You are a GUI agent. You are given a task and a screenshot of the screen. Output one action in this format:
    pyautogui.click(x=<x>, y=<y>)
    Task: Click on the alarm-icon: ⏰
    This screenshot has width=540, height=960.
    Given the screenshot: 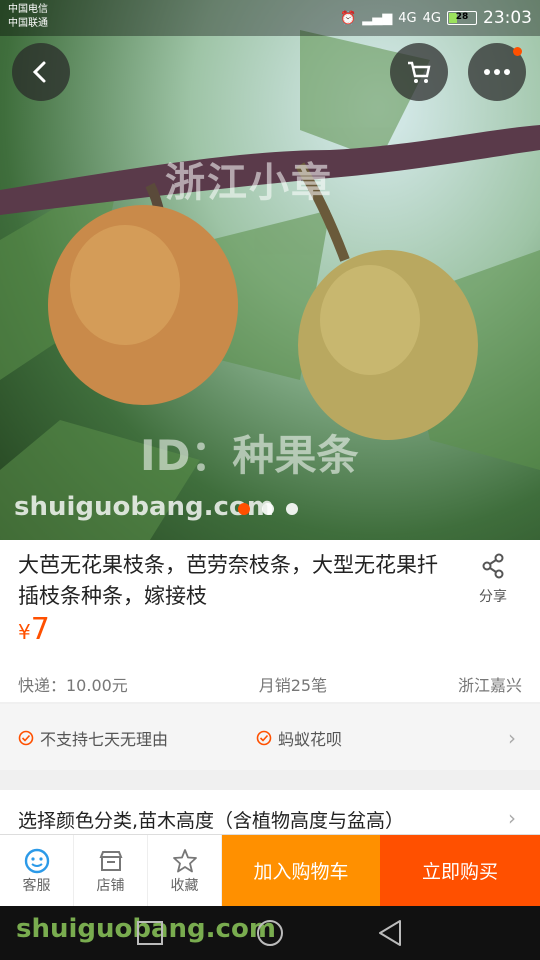 What is the action you would take?
    pyautogui.click(x=348, y=18)
    